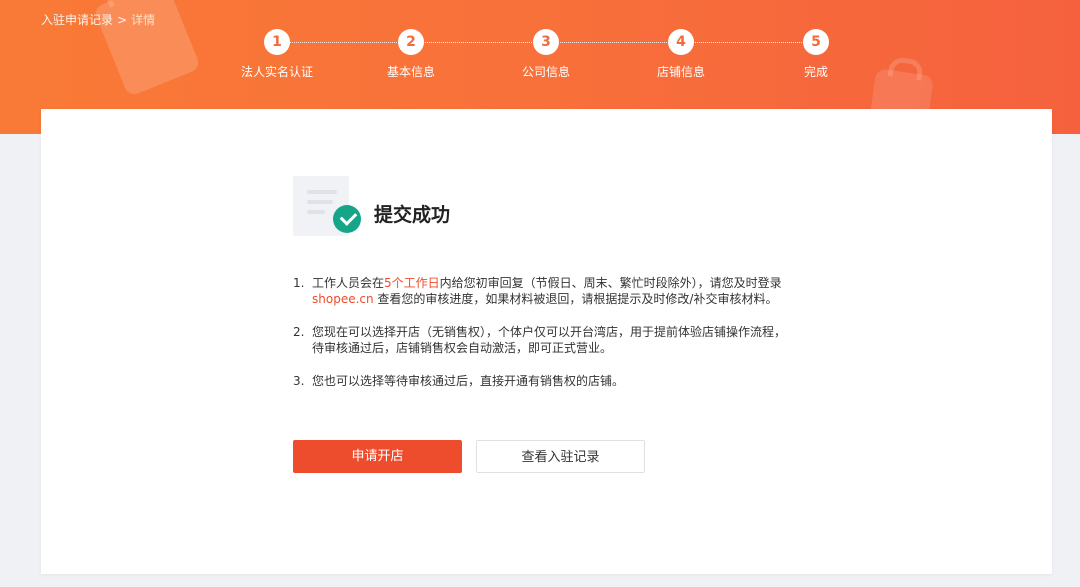  What do you see at coordinates (299, 381) in the screenshot?
I see `instruction-number: 3.` at bounding box center [299, 381].